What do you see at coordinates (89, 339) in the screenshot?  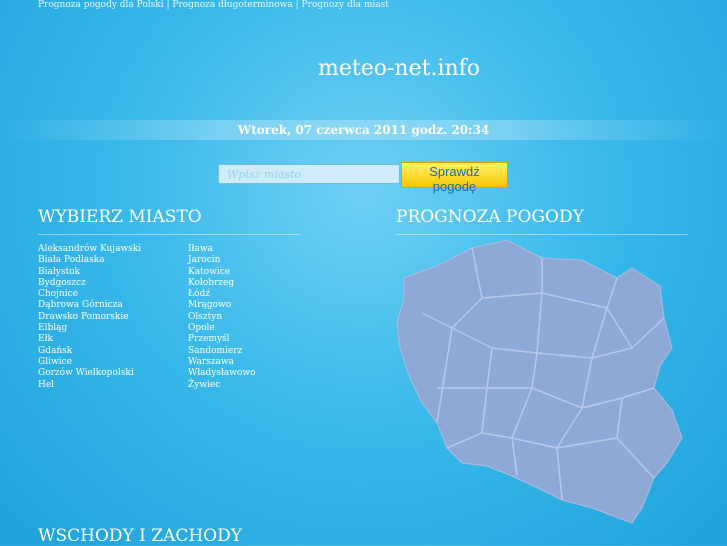 I see `city-link: Ełk` at bounding box center [89, 339].